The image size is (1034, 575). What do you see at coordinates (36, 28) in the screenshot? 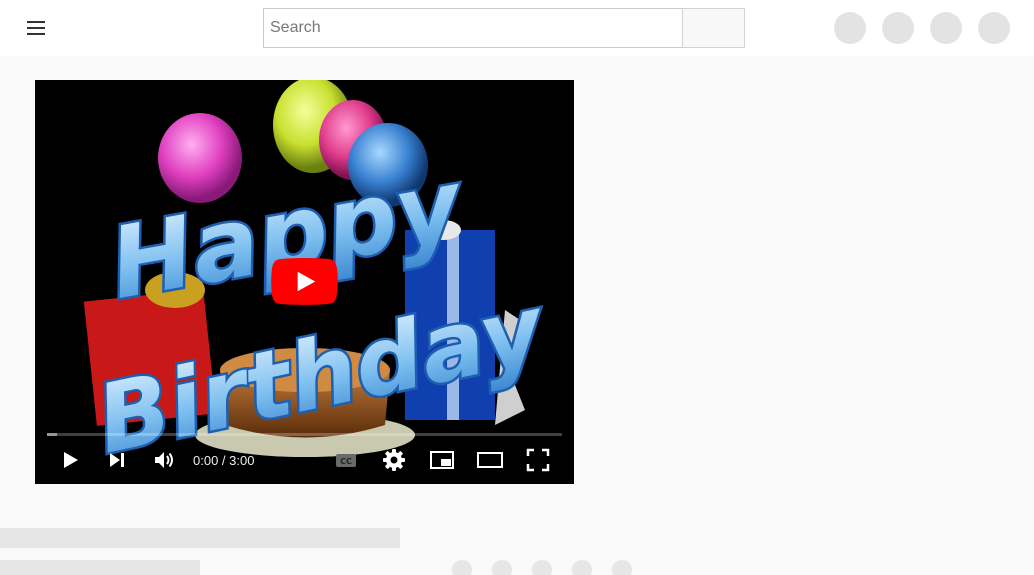
I see `hamburger-menu-icon` at bounding box center [36, 28].